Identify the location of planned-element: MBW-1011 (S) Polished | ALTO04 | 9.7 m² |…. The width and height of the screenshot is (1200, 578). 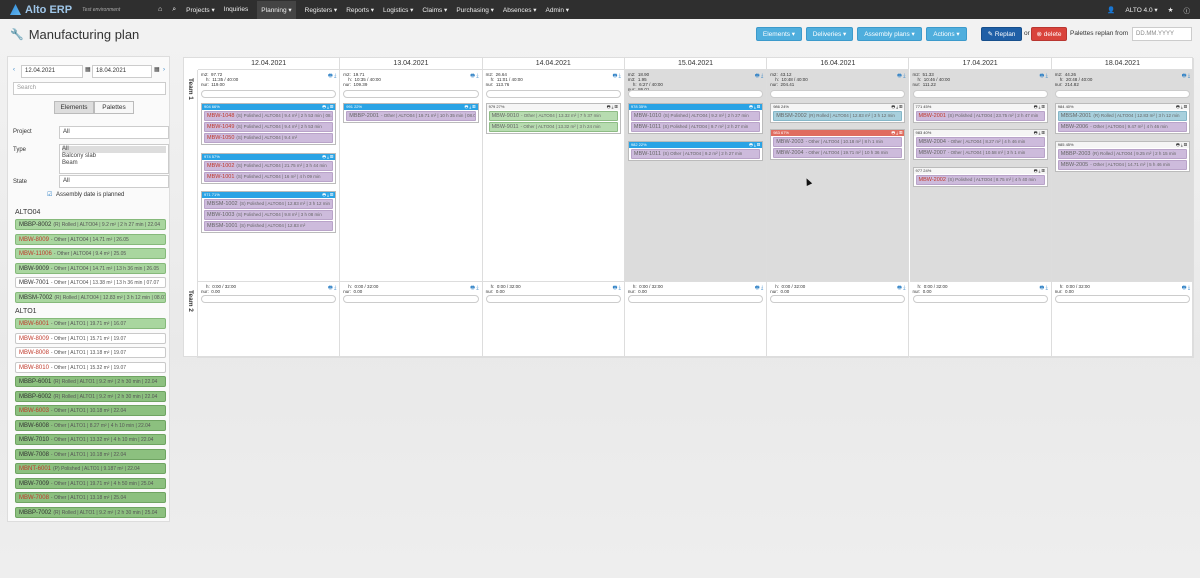
(695, 127).